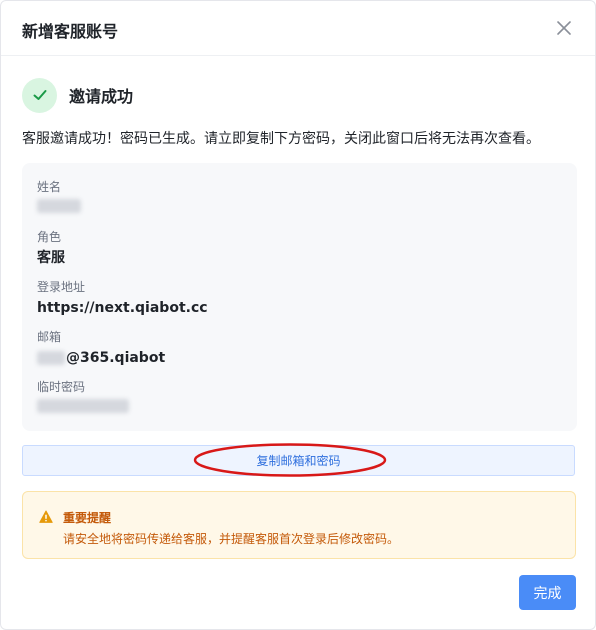 This screenshot has height=630, width=596. I want to click on email-domain: @365.qiabot, so click(116, 358).